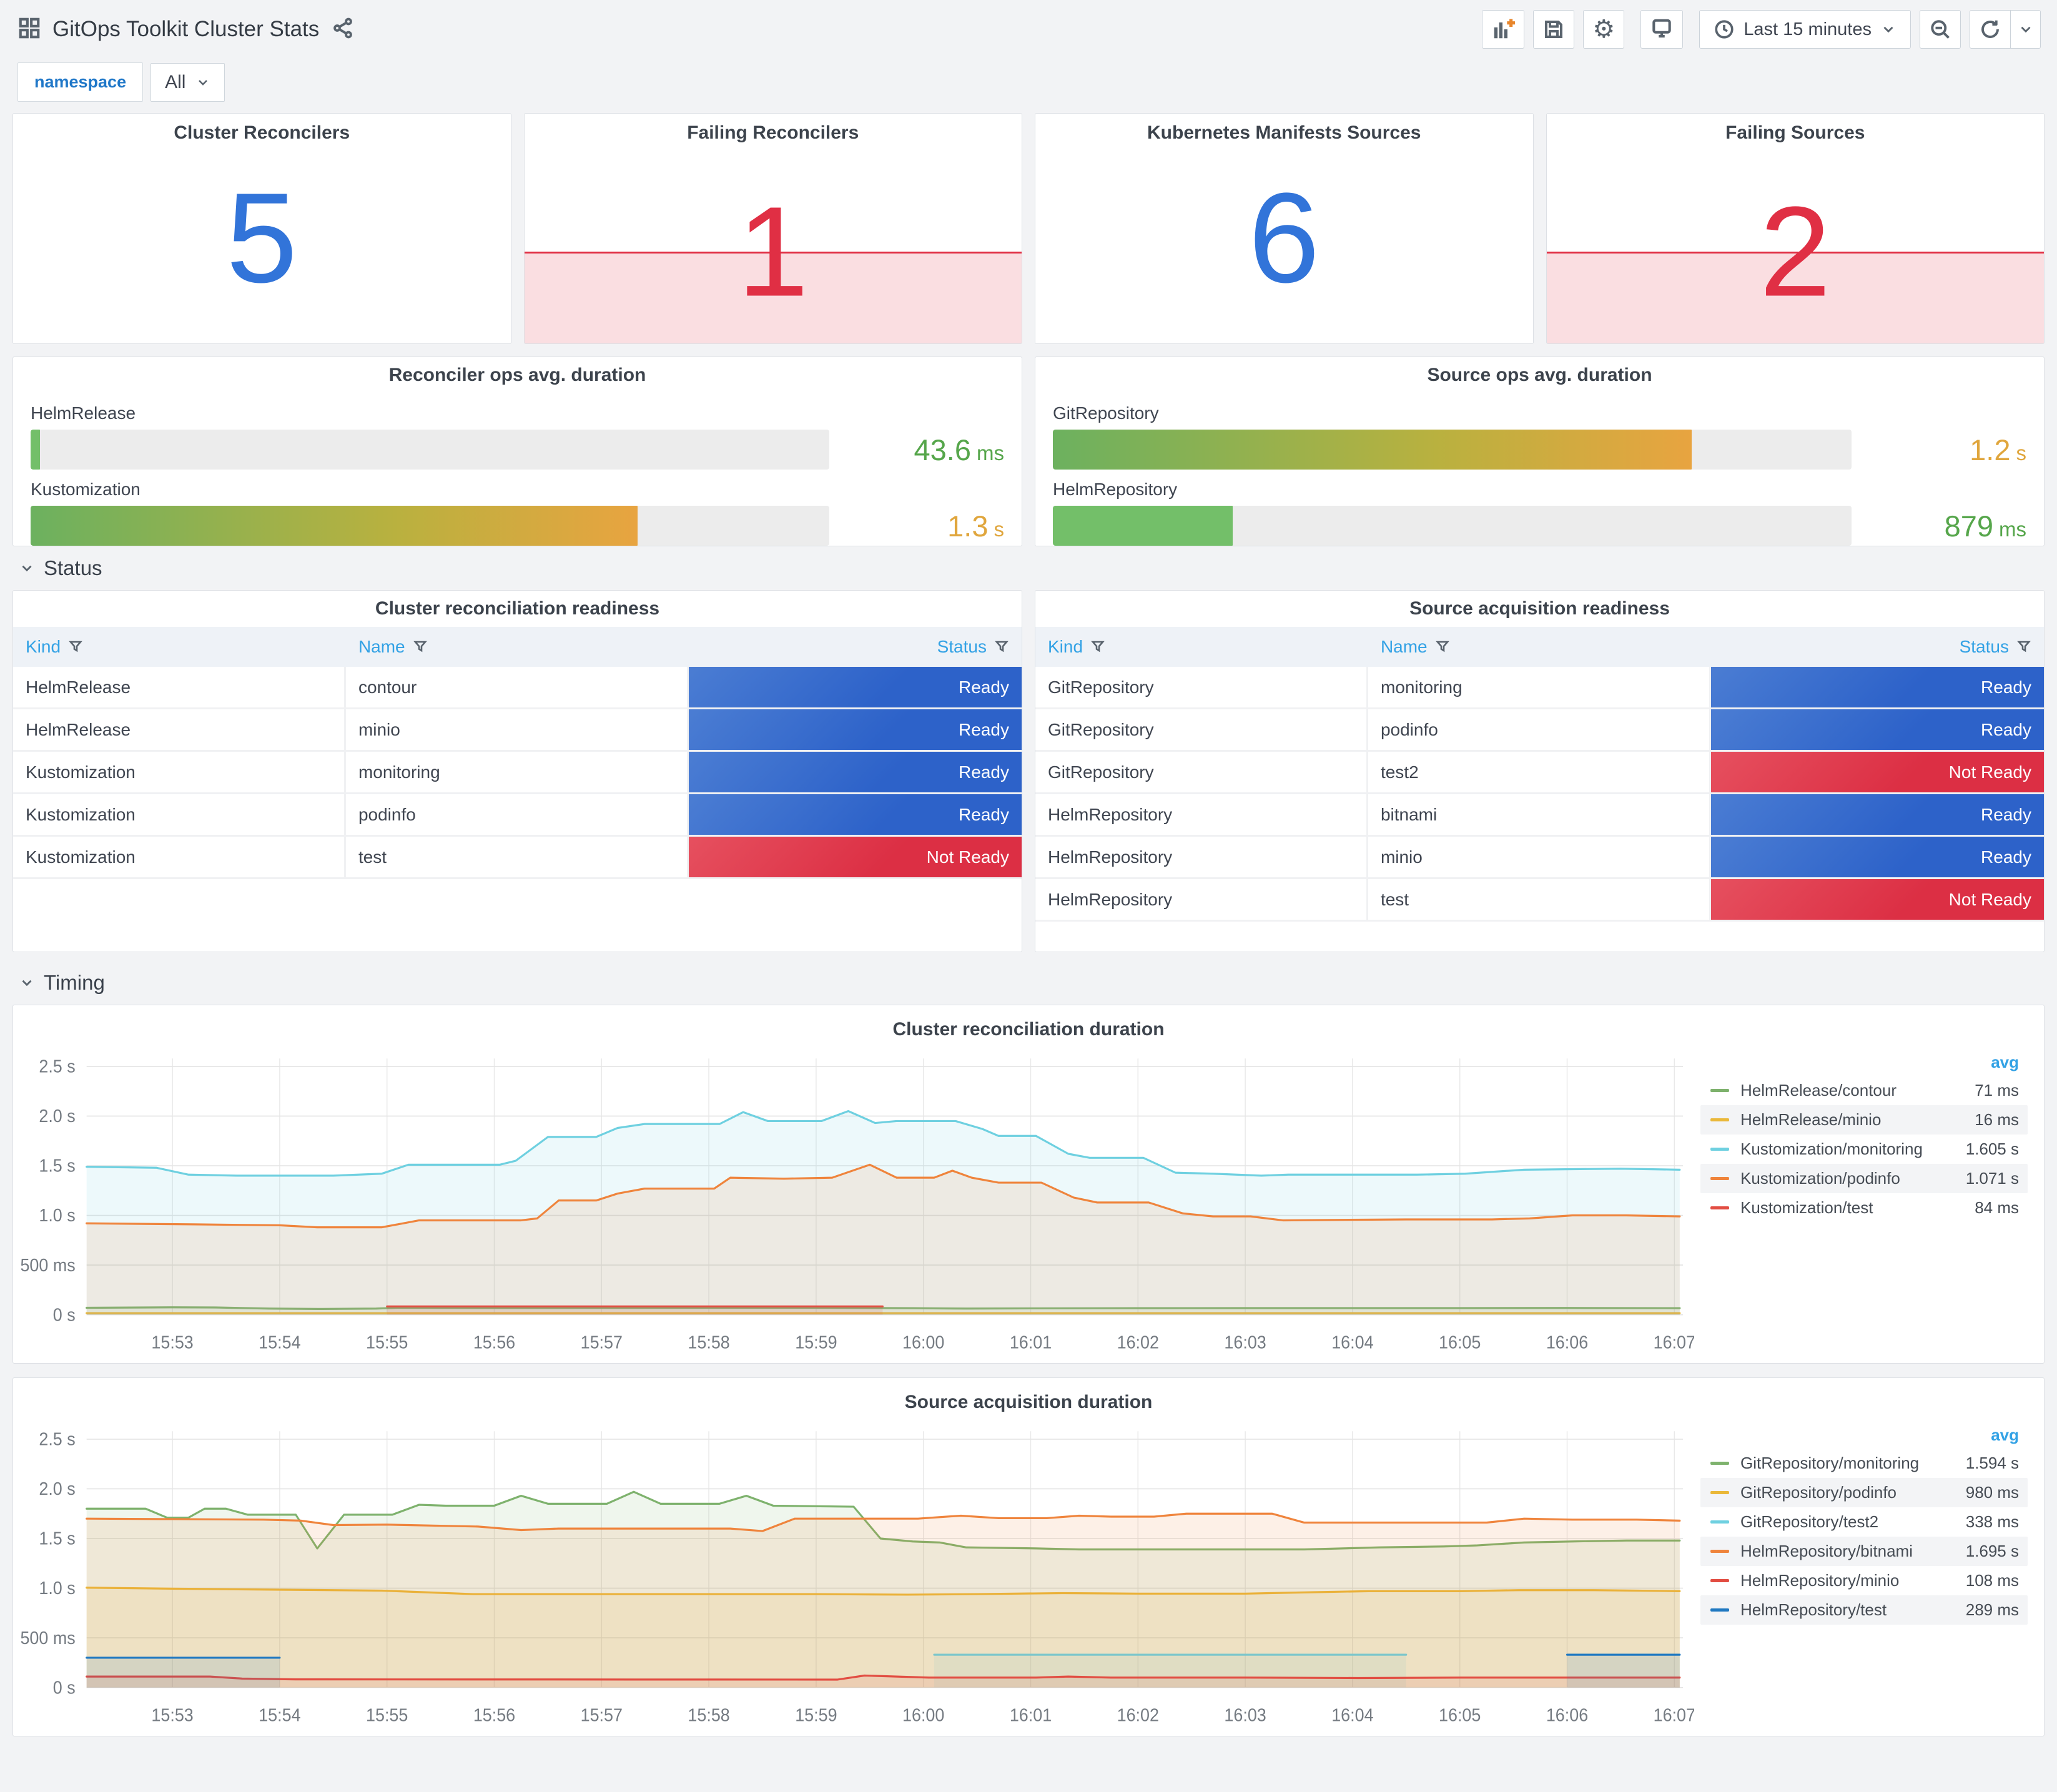 This screenshot has height=1792, width=2057. What do you see at coordinates (1662, 29) in the screenshot?
I see `cycle-view-button` at bounding box center [1662, 29].